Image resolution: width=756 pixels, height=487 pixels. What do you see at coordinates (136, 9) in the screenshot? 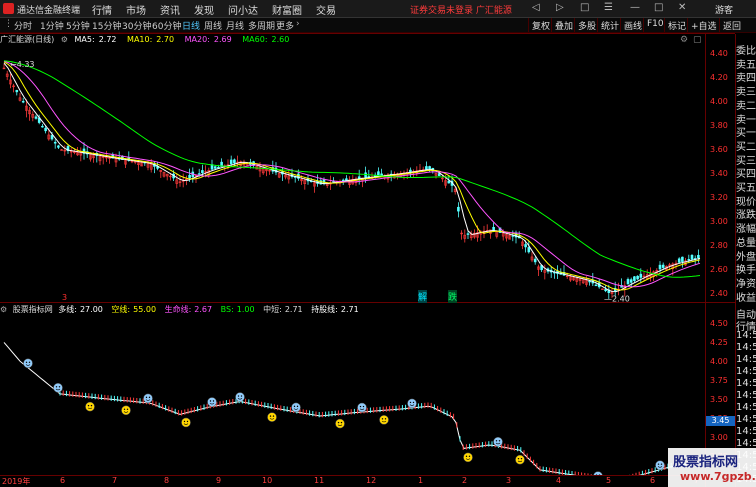
I see `menu-board: 市场` at bounding box center [136, 9].